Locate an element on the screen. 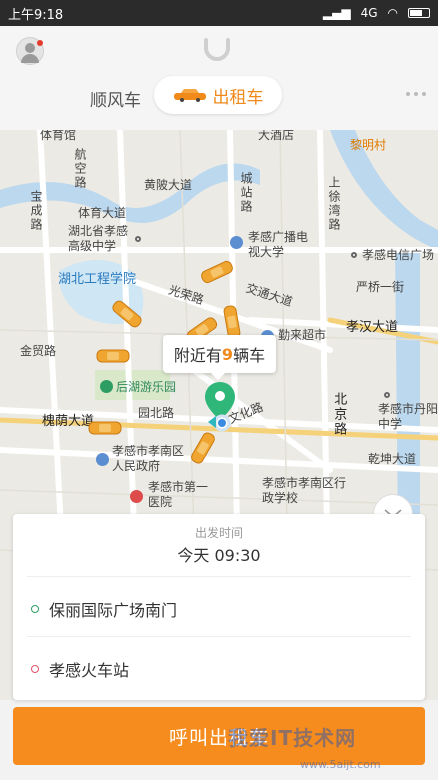  depart-time-label: 出发时间 is located at coordinates (218, 533).